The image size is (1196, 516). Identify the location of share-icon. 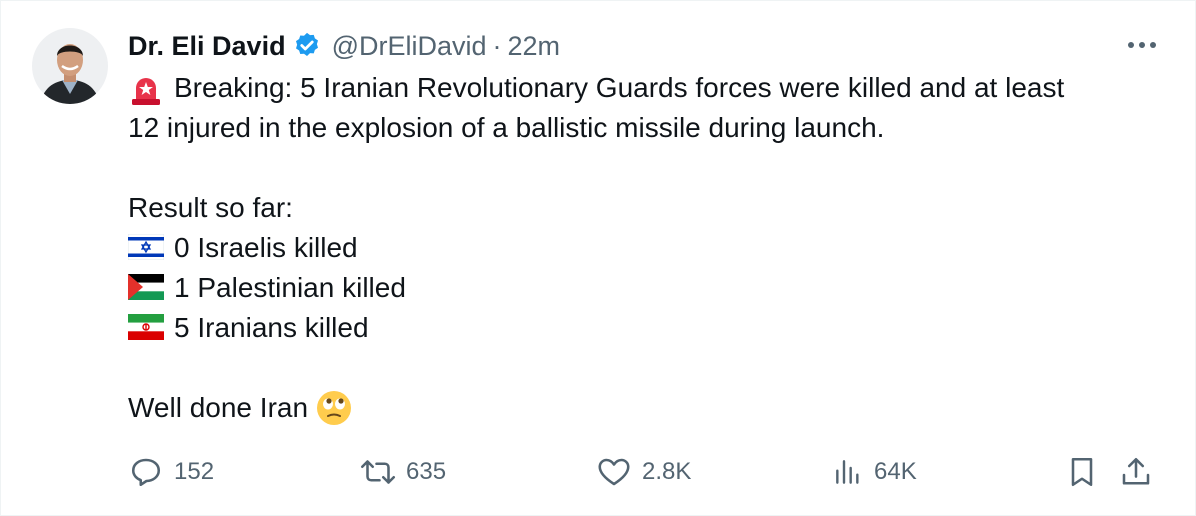
(1136, 472).